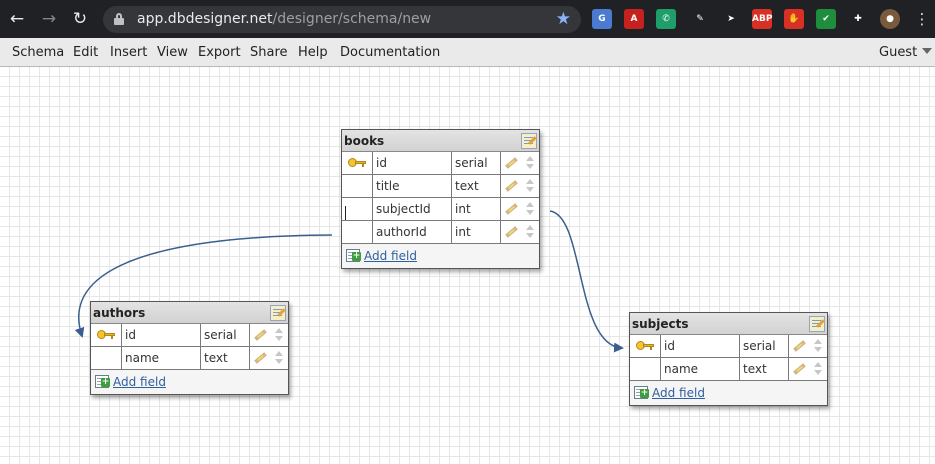 This screenshot has width=935, height=464. Describe the element at coordinates (858, 19) in the screenshot. I see `puzzle-extensions-icon: ✚` at that location.